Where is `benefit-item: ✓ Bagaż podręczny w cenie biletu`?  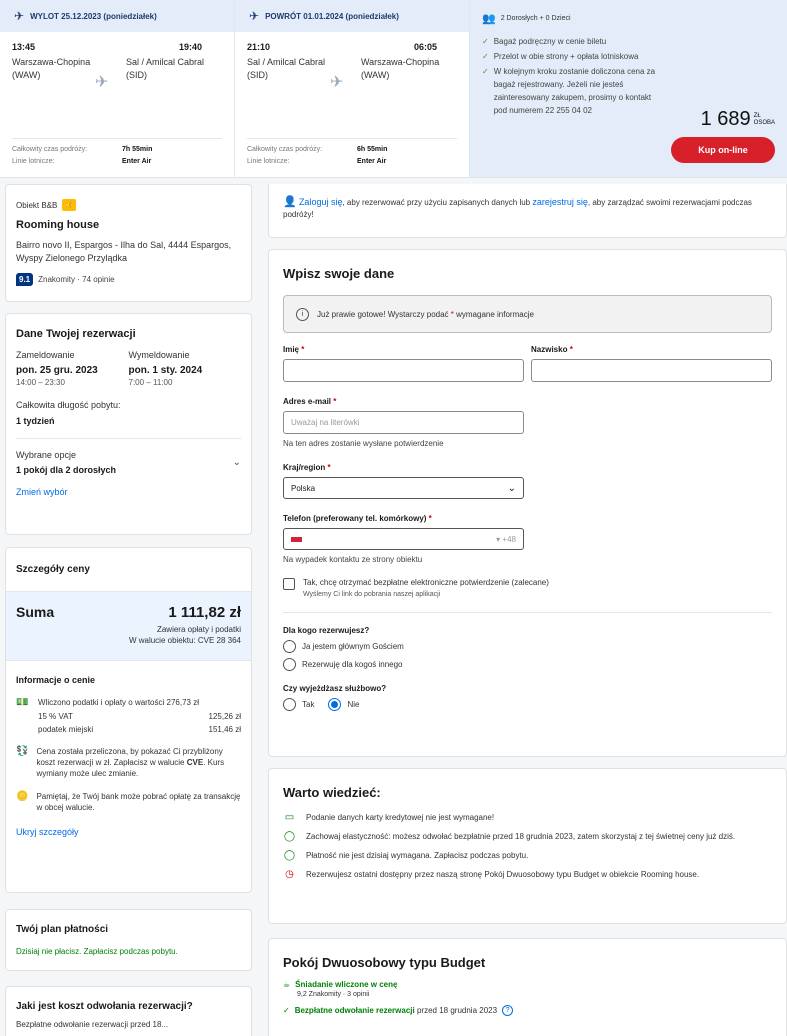 benefit-item: ✓ Bagaż podręczny w cenie biletu is located at coordinates (544, 41).